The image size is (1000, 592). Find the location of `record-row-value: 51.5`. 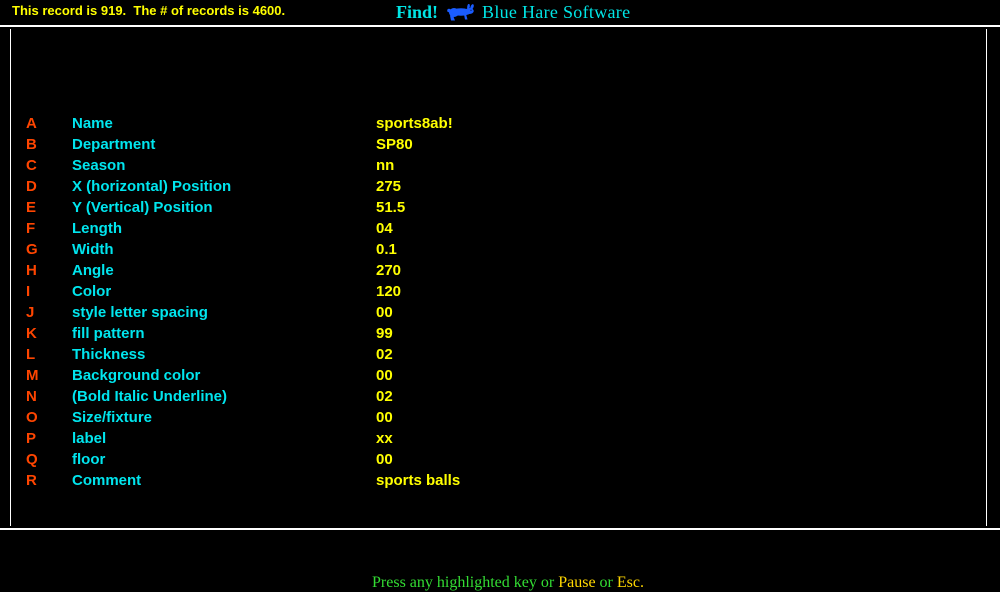

record-row-value: 51.5 is located at coordinates (391, 207).